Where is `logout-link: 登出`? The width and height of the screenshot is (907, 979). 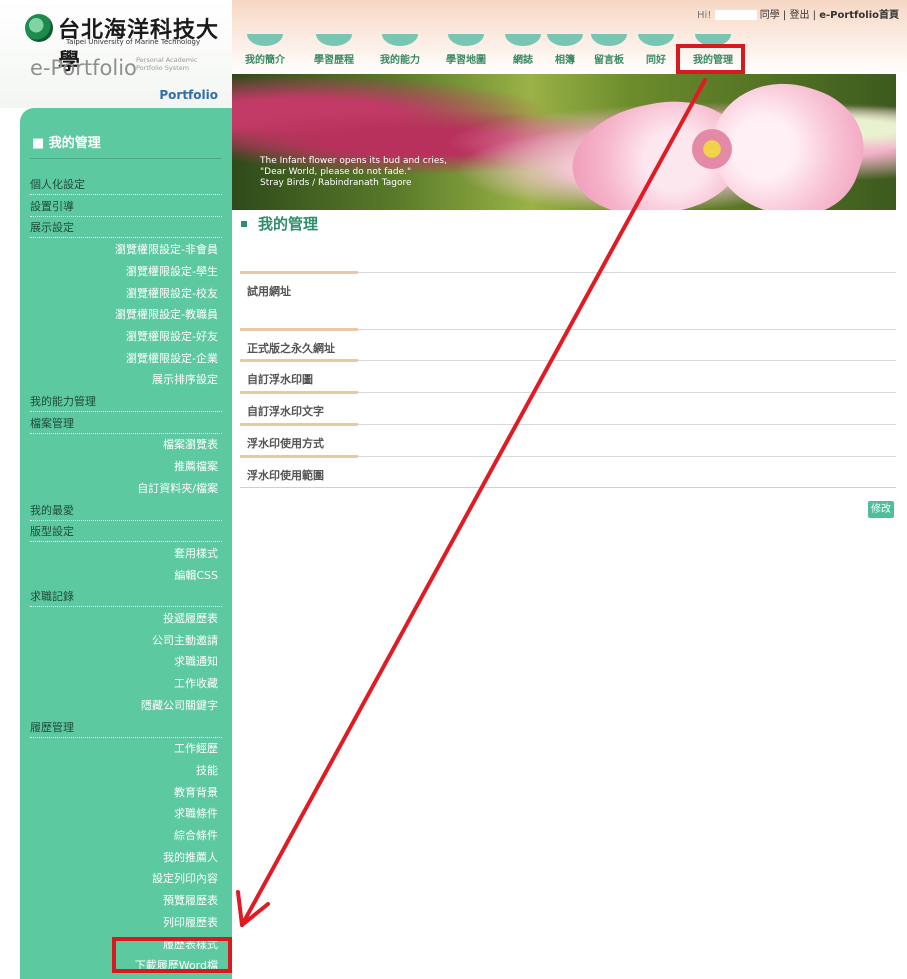 logout-link: 登出 is located at coordinates (799, 15).